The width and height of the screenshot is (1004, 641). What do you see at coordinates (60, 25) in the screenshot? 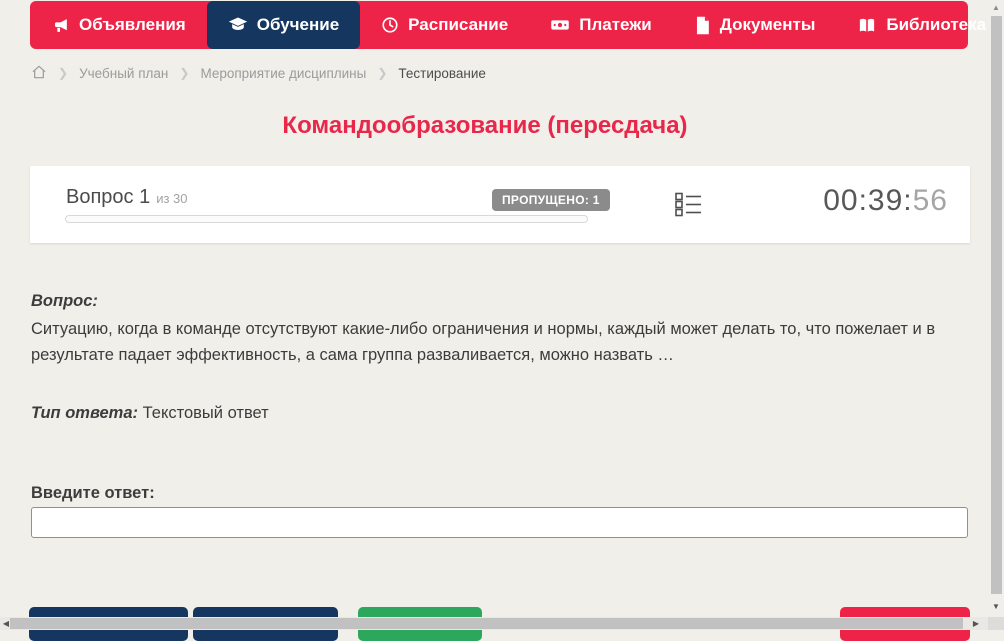
I see `megaphone-icon` at bounding box center [60, 25].